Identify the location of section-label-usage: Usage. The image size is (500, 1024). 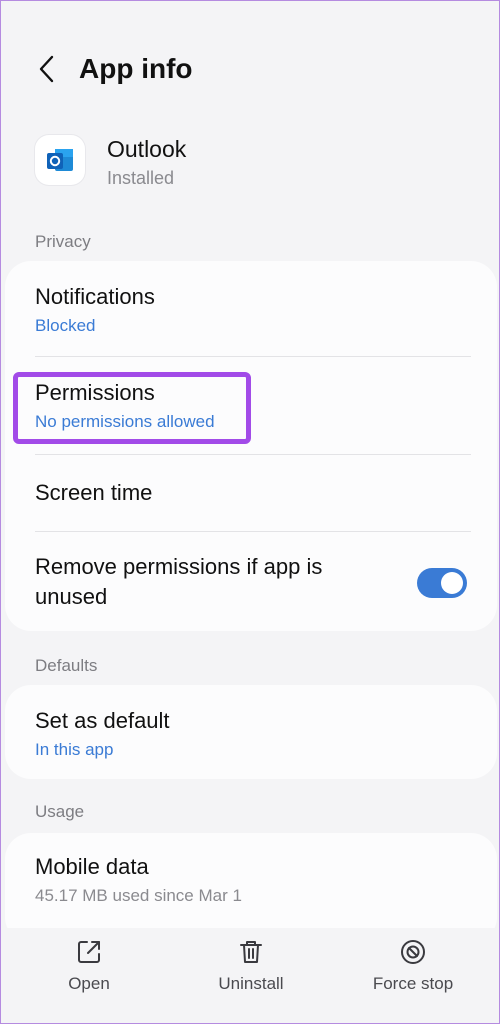
(60, 811).